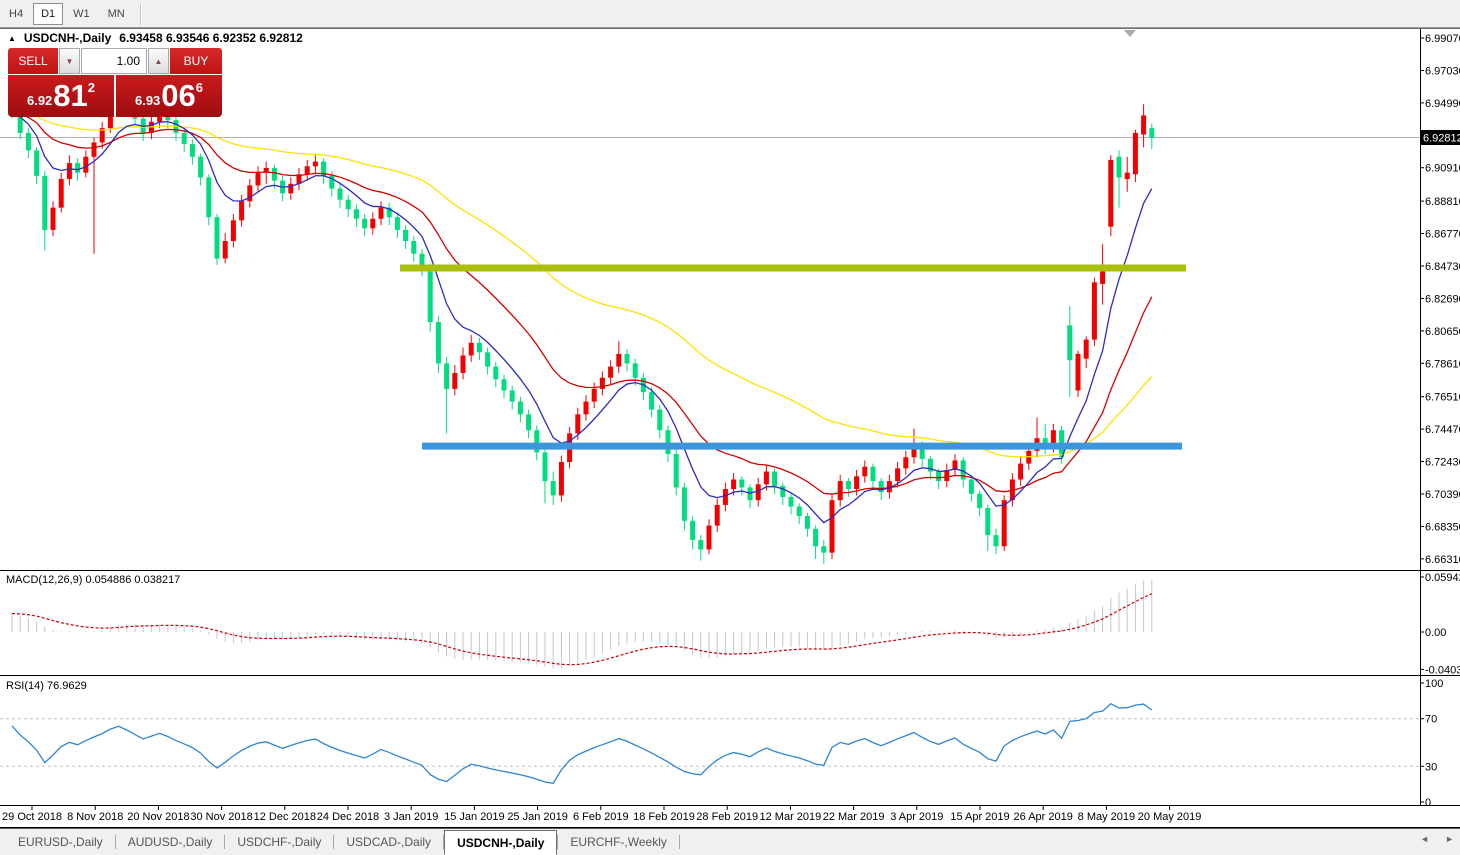  Describe the element at coordinates (1431, 720) in the screenshot. I see `svg-text: 70` at that location.